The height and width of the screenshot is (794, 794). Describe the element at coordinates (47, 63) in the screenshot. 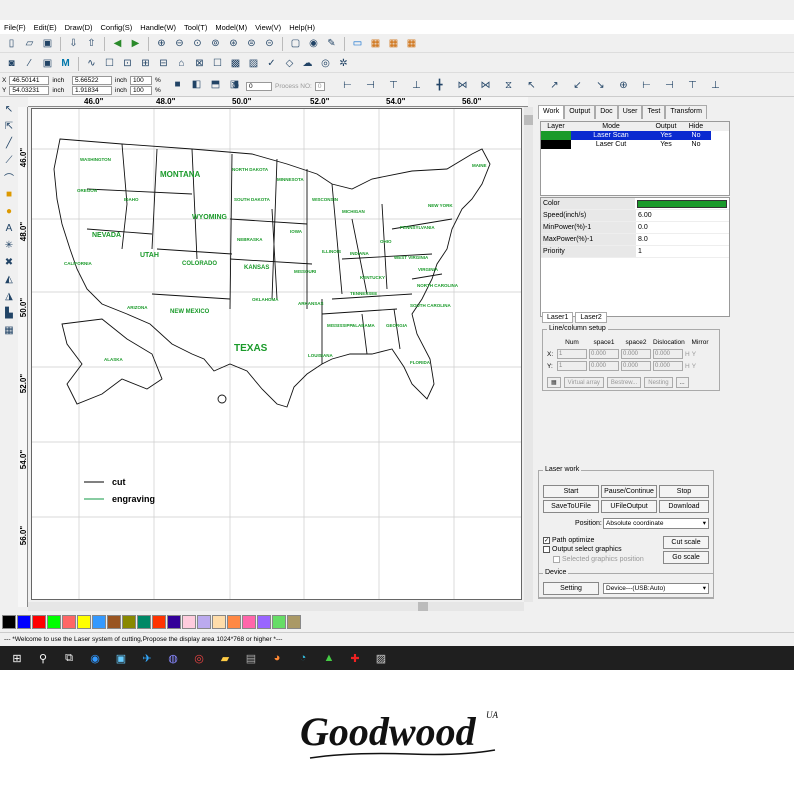

I see `node-icon: ▣` at that location.